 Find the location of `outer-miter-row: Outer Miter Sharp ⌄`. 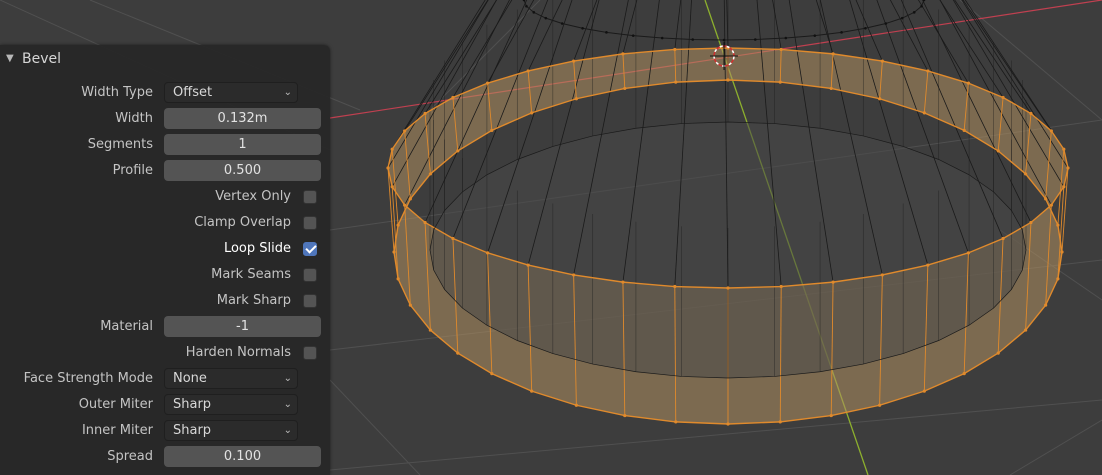

outer-miter-row: Outer Miter Sharp ⌄ is located at coordinates (165, 405).